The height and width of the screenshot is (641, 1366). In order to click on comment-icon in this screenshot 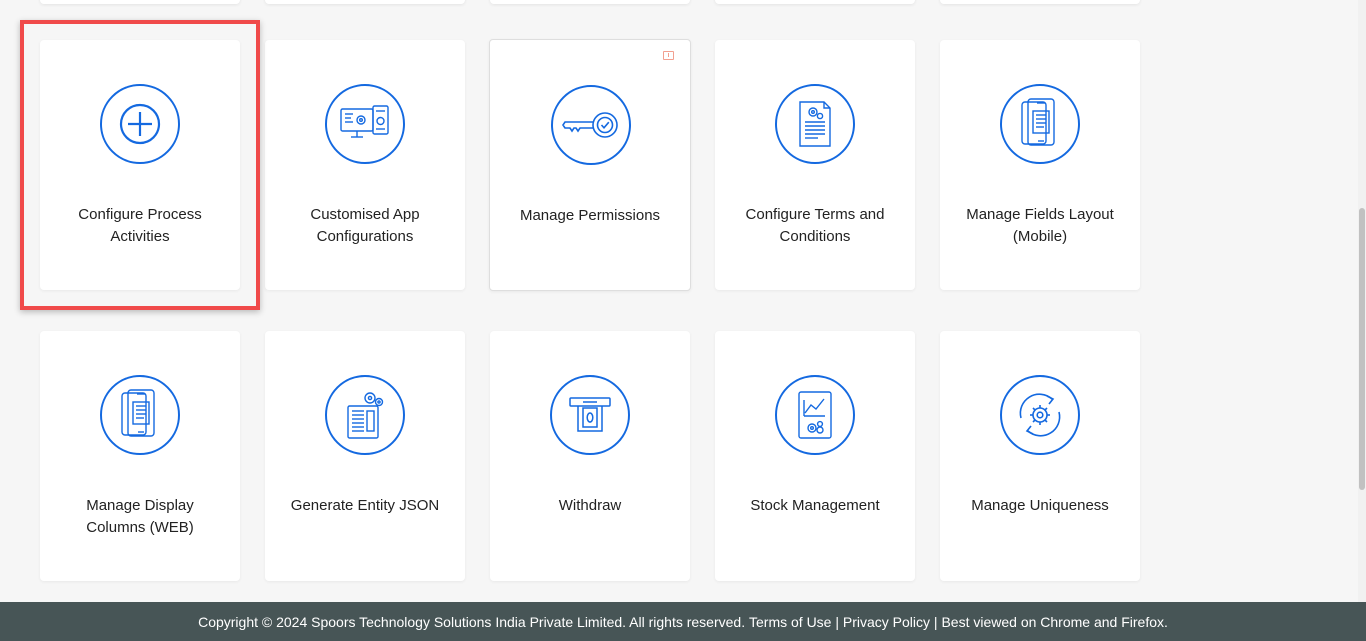, I will do `click(668, 55)`.